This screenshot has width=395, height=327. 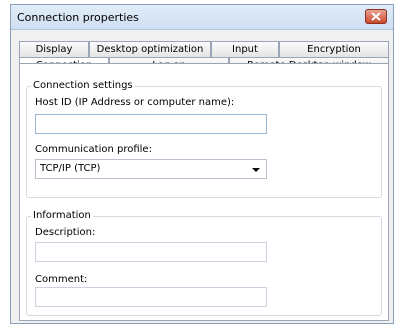 I want to click on tab-label: Display, so click(x=54, y=49).